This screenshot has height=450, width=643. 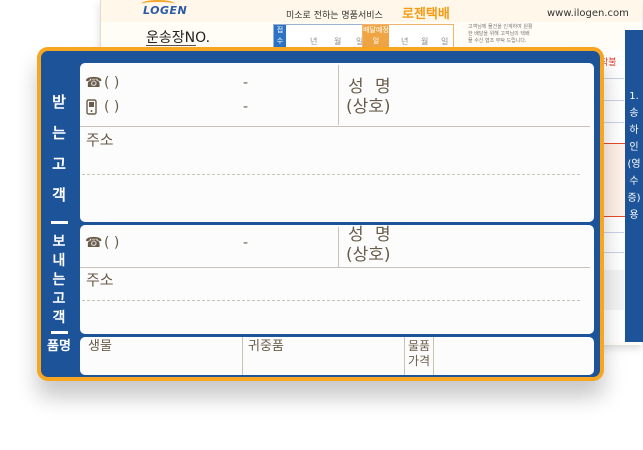 What do you see at coordinates (111, 107) in the screenshot?
I see `receiver-mobile-field: ( )` at bounding box center [111, 107].